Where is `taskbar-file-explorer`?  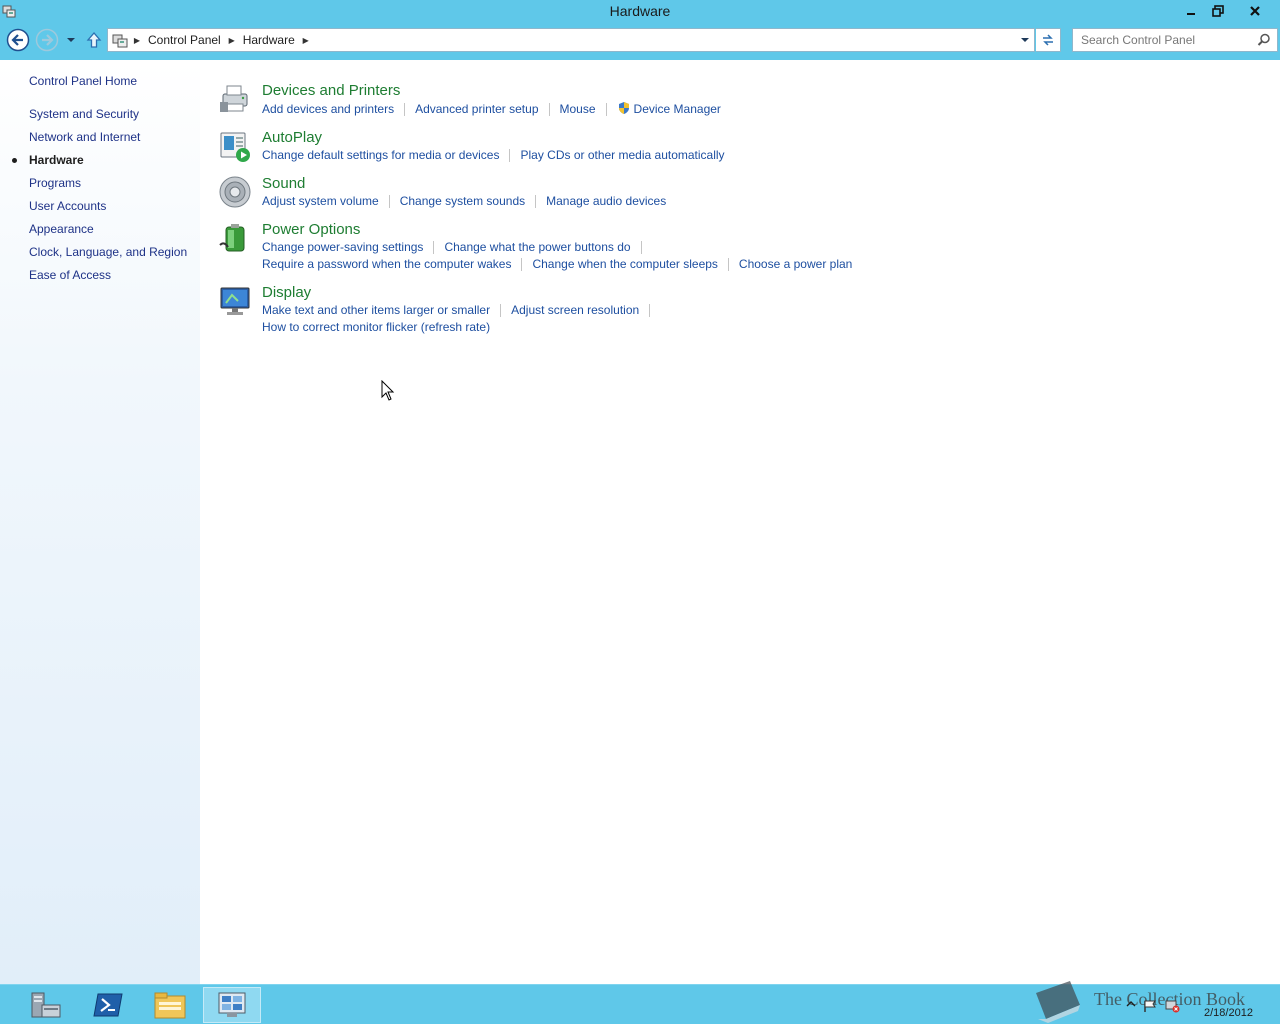
taskbar-file-explorer is located at coordinates (170, 1005).